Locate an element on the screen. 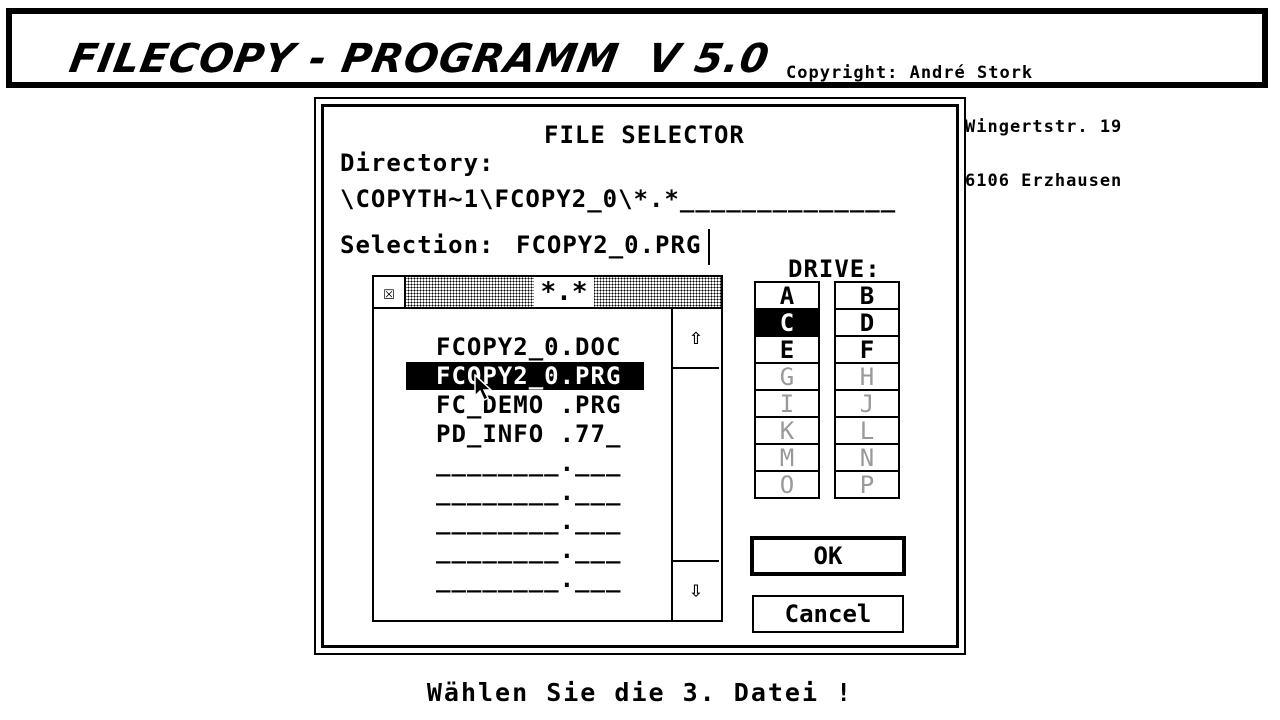  close-box-icon: ☒ is located at coordinates (390, 292).